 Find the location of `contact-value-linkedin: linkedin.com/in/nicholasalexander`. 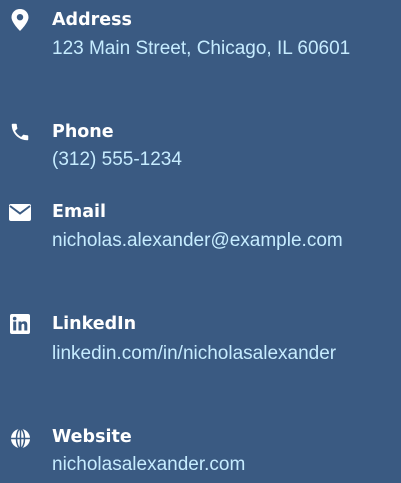

contact-value-linkedin: linkedin.com/in/nicholasalexander is located at coordinates (222, 354).